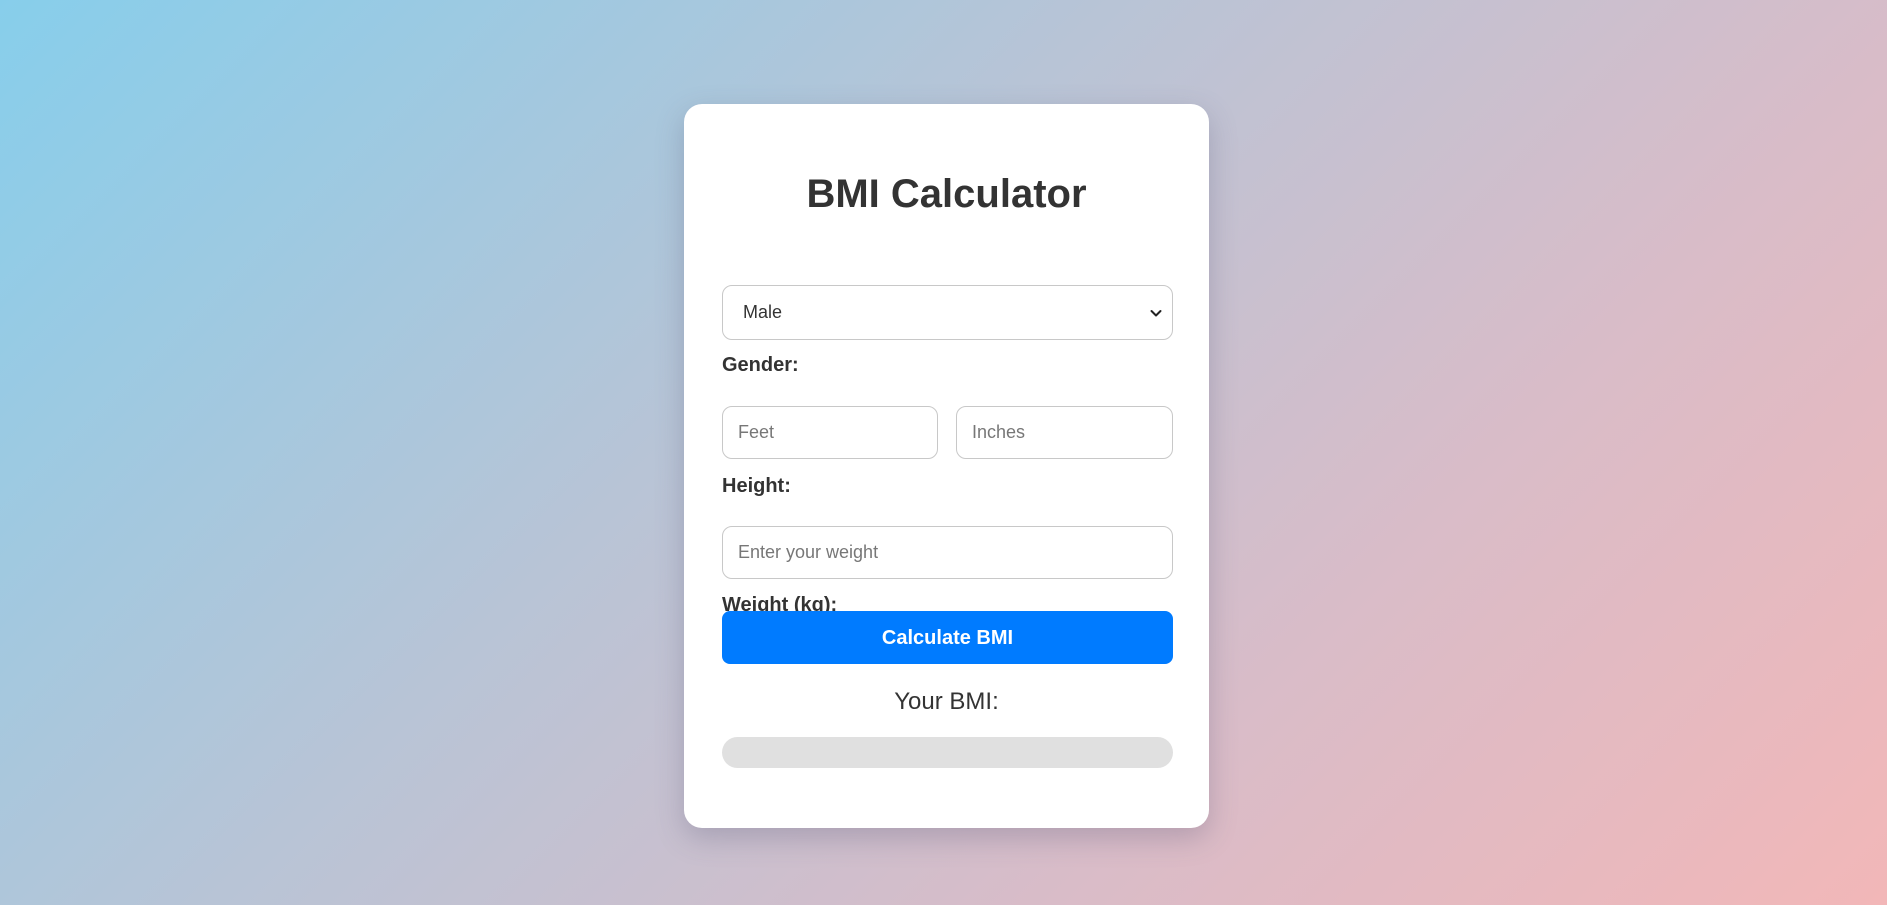  Describe the element at coordinates (756, 486) in the screenshot. I see `height-label: Height:` at that location.